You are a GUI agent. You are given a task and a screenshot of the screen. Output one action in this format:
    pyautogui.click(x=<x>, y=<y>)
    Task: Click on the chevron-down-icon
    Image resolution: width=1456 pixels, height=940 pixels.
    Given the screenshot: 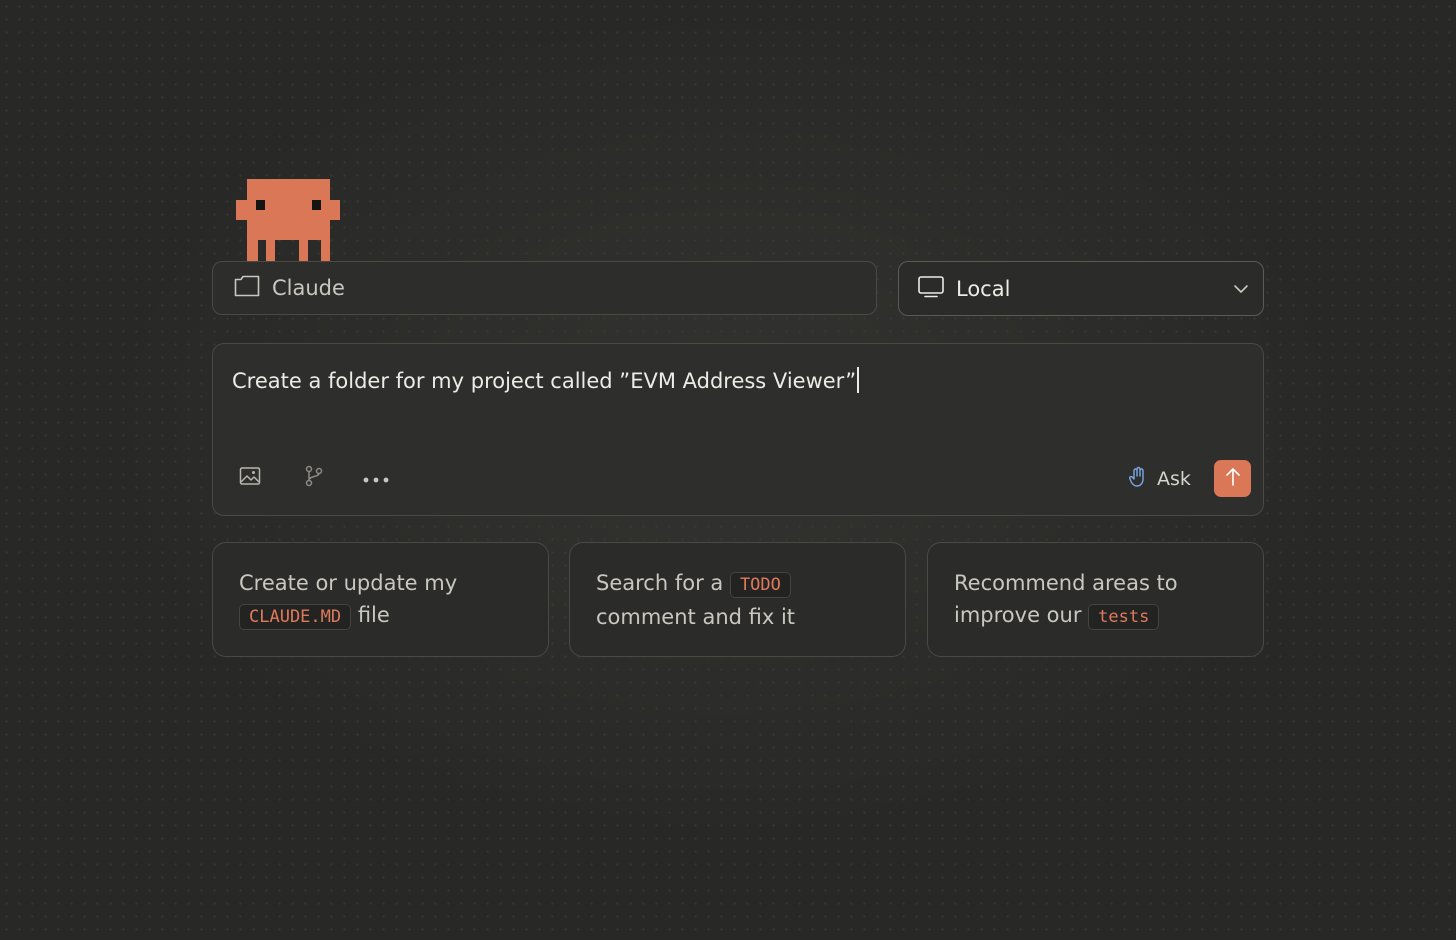 What is the action you would take?
    pyautogui.click(x=1241, y=288)
    